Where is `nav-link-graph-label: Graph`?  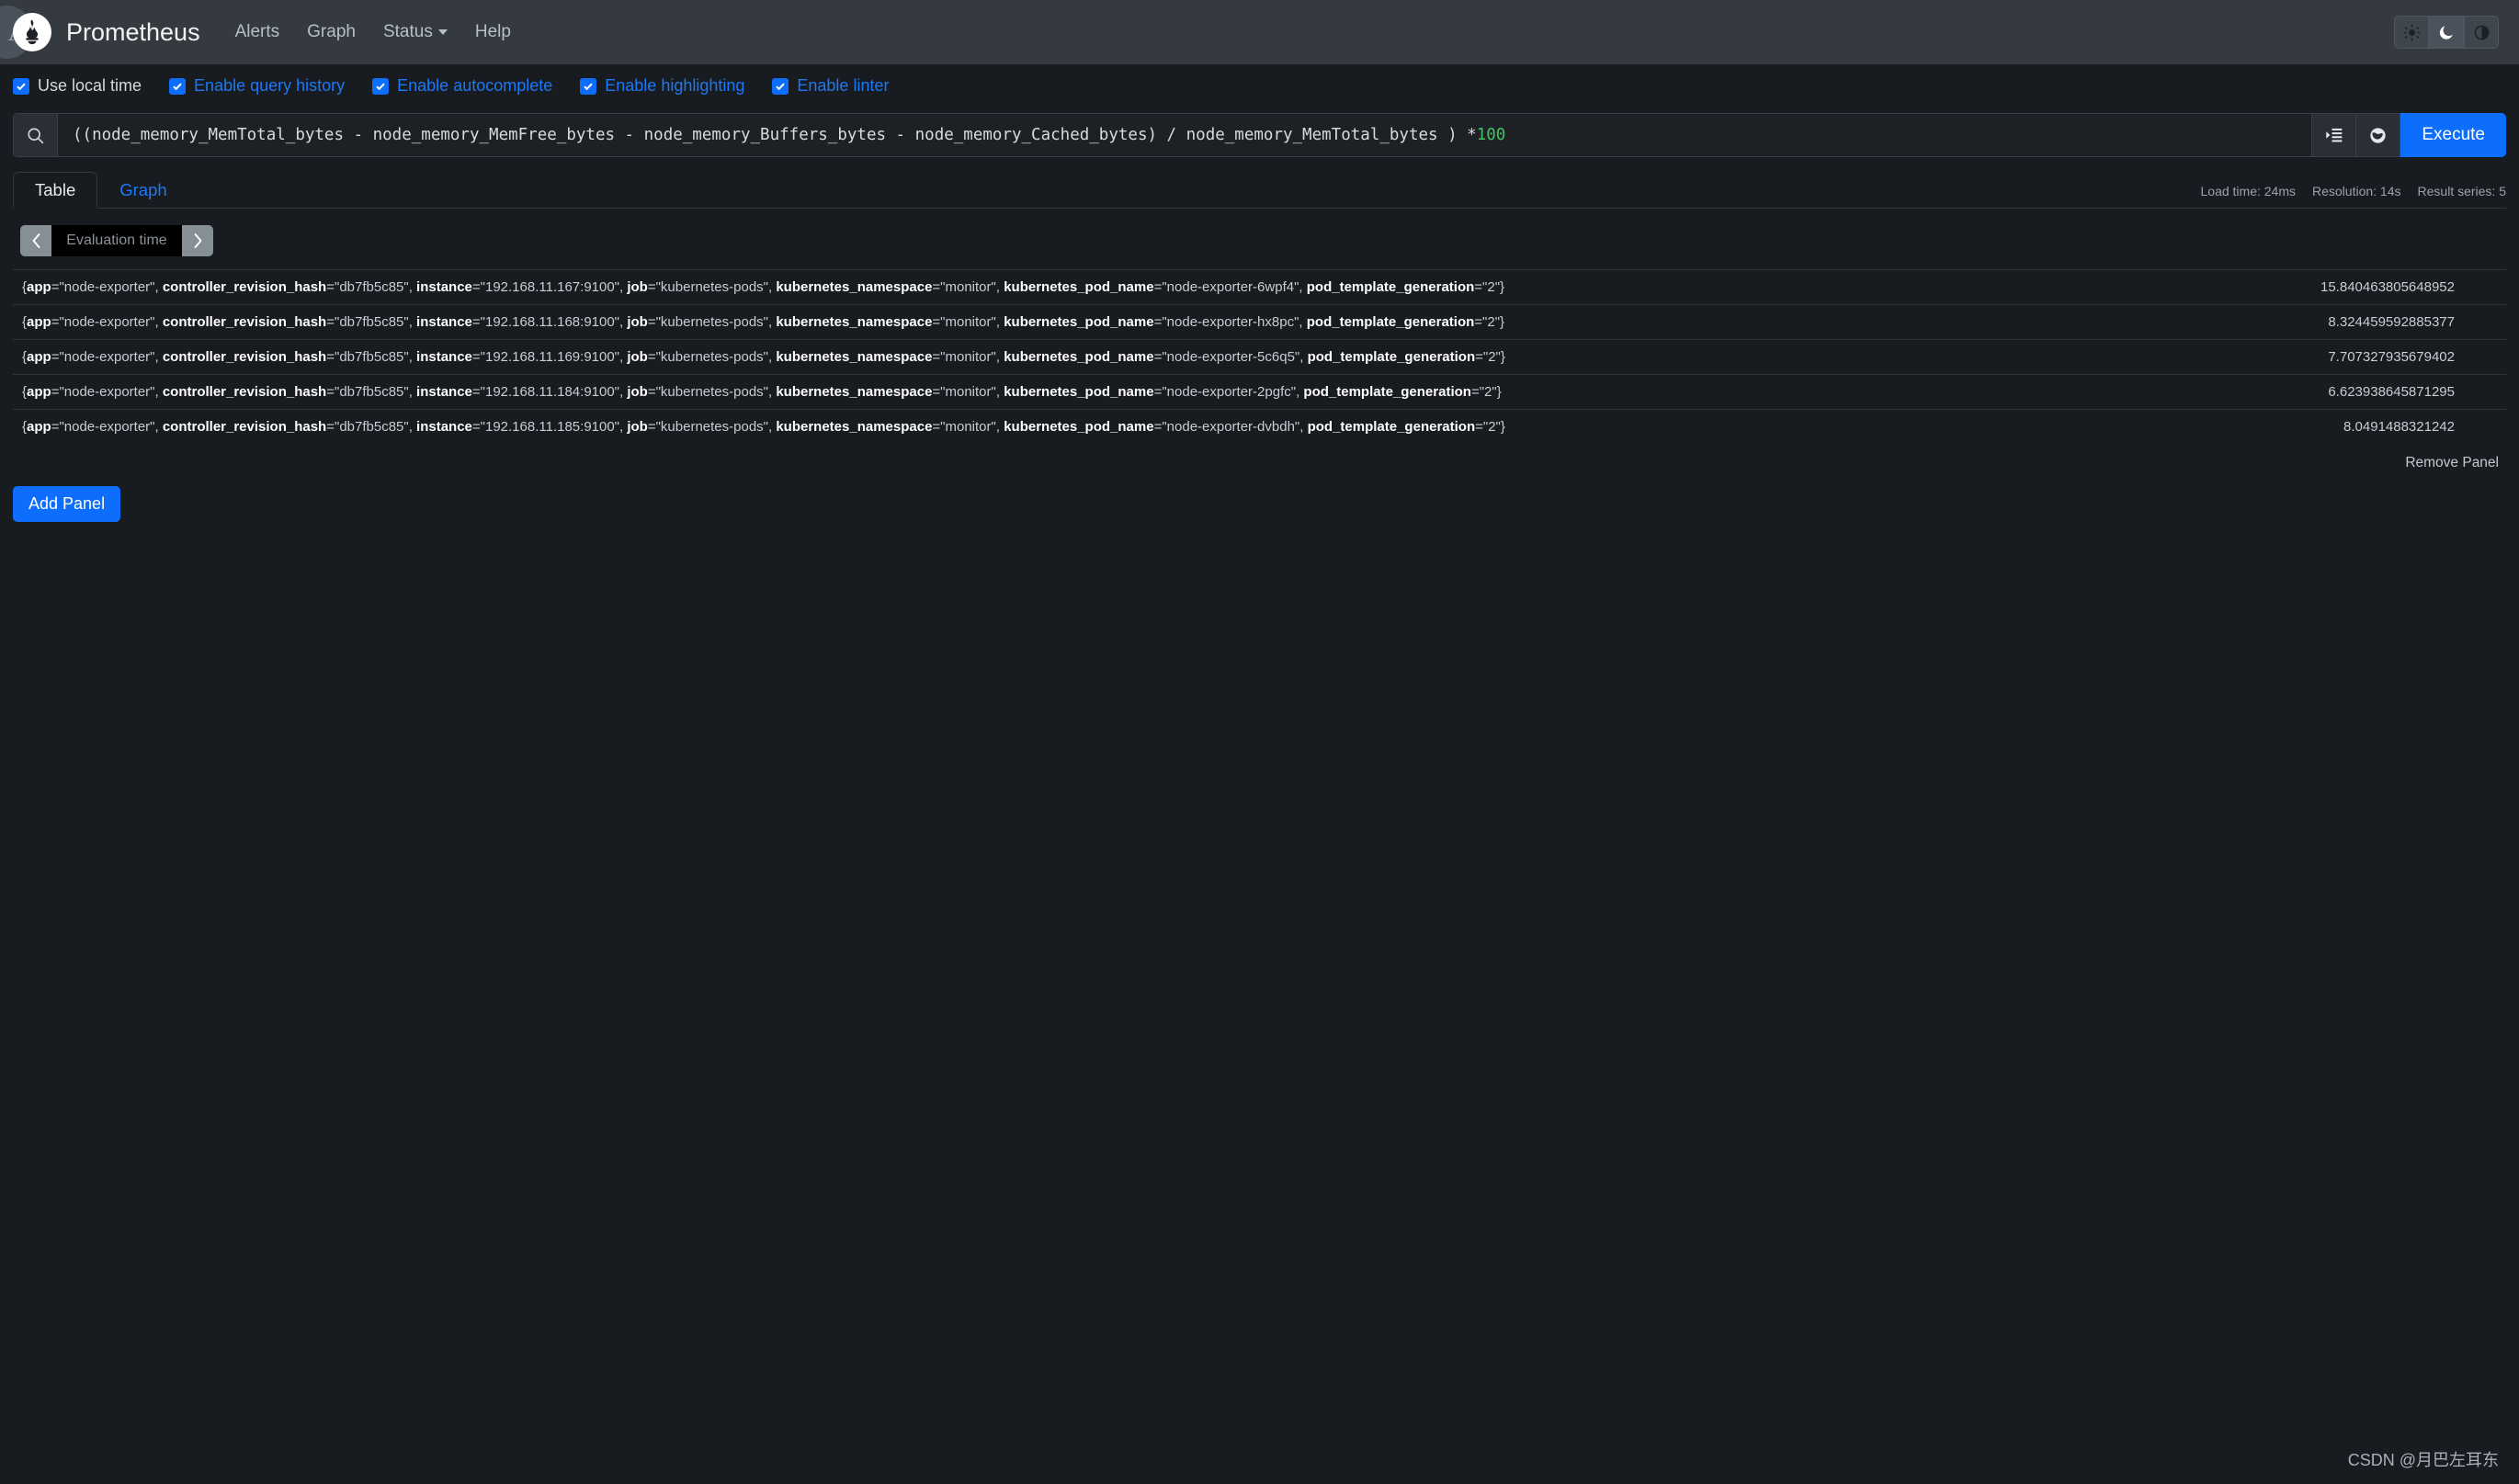
nav-link-graph-label: Graph is located at coordinates (331, 32).